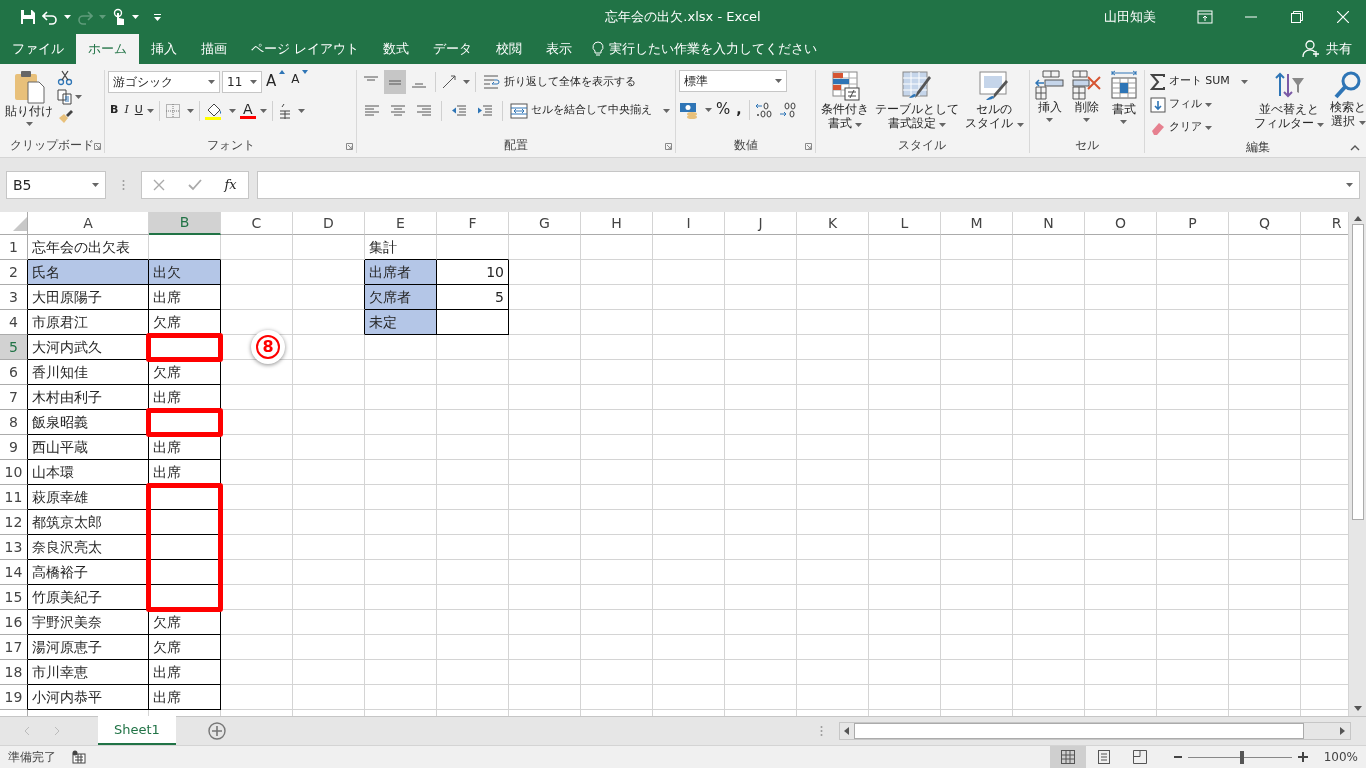  Describe the element at coordinates (88, 522) in the screenshot. I see `sheet-cell: 都筑京太郎` at that location.